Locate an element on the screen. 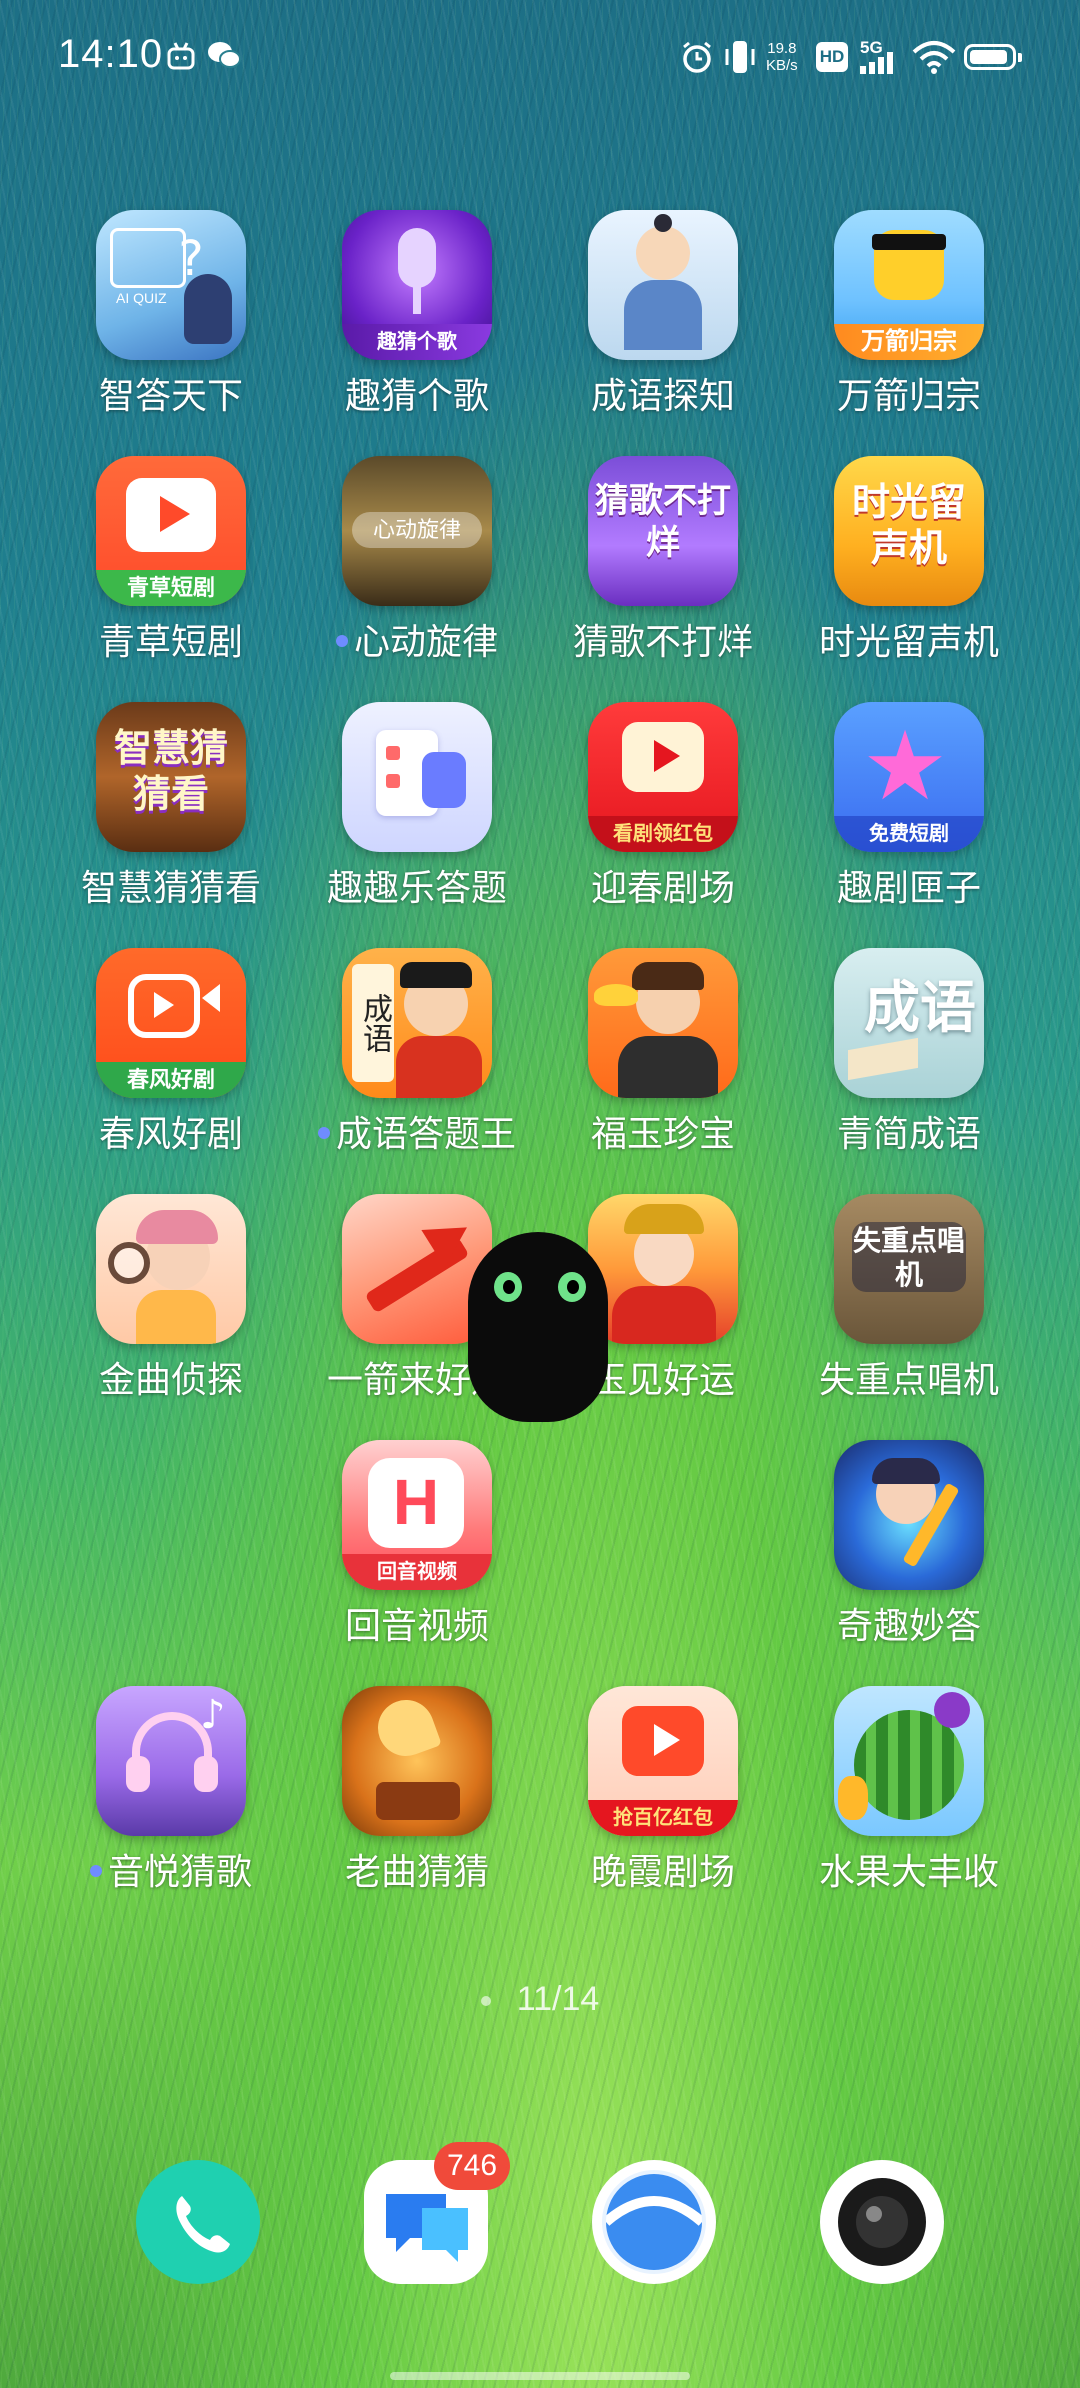 Image resolution: width=1080 pixels, height=2388 pixels. app-label: 成语探知 is located at coordinates (662, 395).